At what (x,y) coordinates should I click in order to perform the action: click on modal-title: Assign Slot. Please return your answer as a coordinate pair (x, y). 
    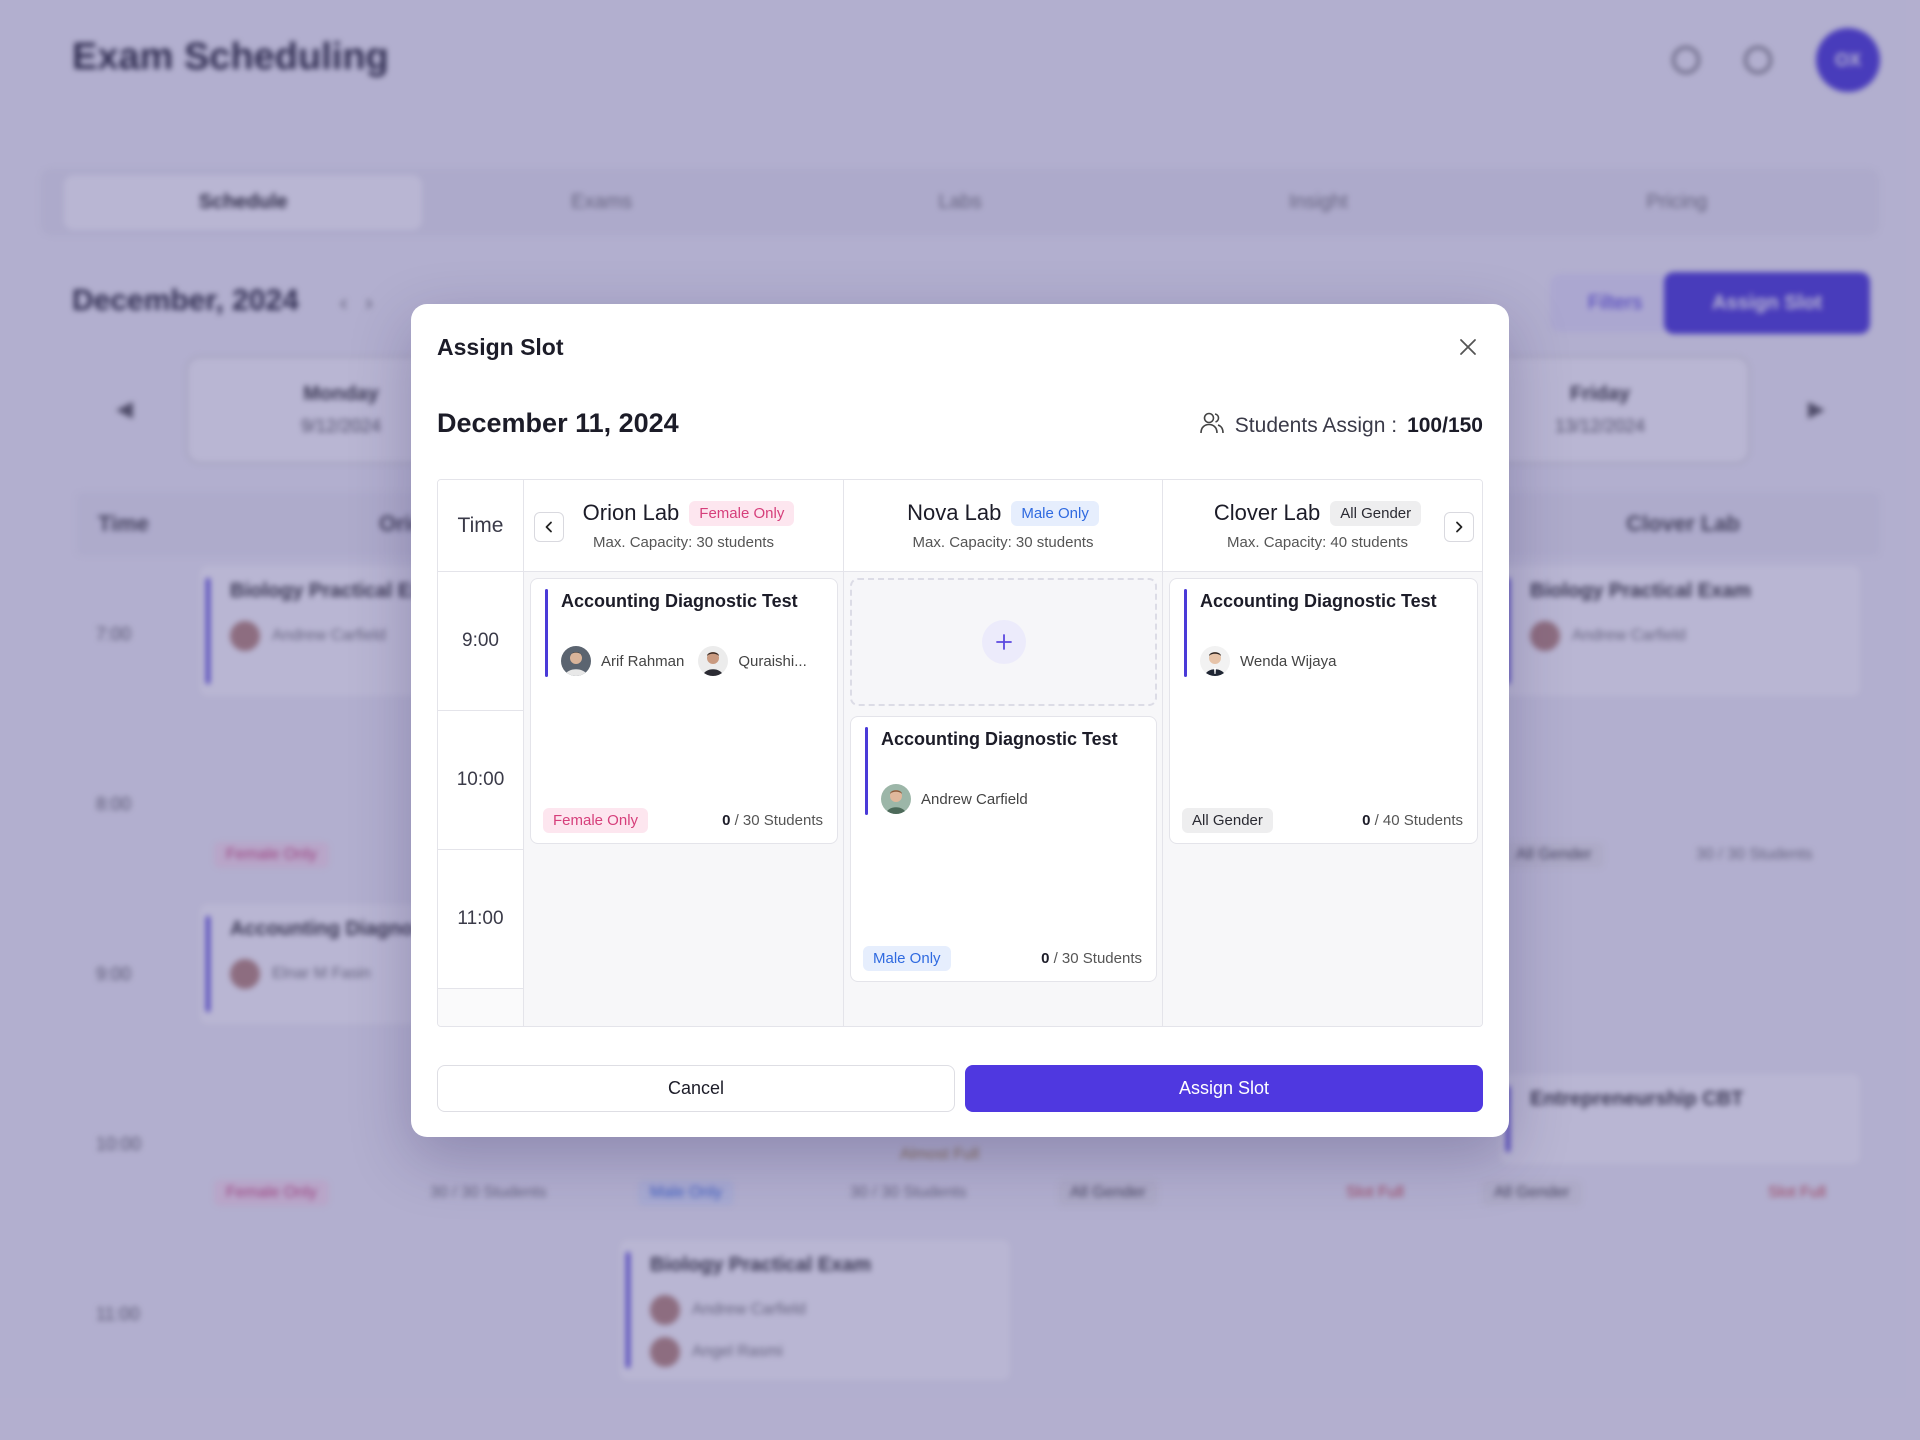
    Looking at the image, I should click on (500, 347).